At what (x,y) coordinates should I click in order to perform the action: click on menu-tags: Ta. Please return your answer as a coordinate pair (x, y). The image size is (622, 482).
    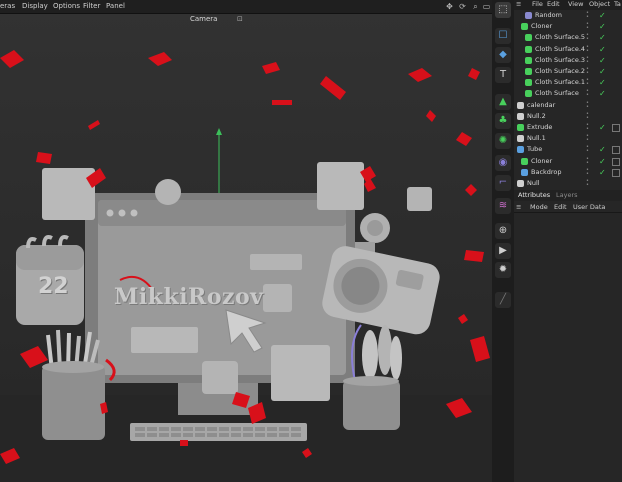
    Looking at the image, I should click on (617, 4).